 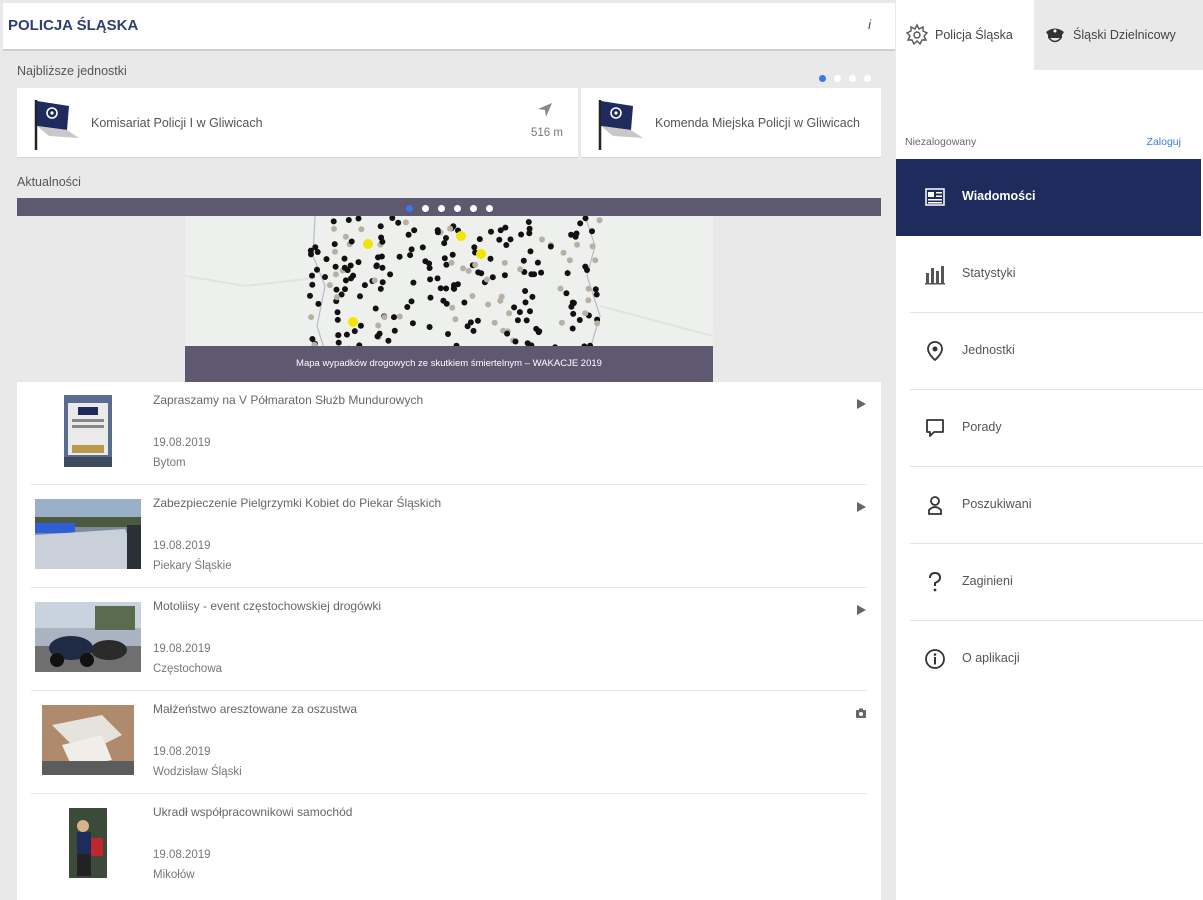 What do you see at coordinates (1056, 659) in the screenshot?
I see `menu-item-o-aplikacji: O aplikacji` at bounding box center [1056, 659].